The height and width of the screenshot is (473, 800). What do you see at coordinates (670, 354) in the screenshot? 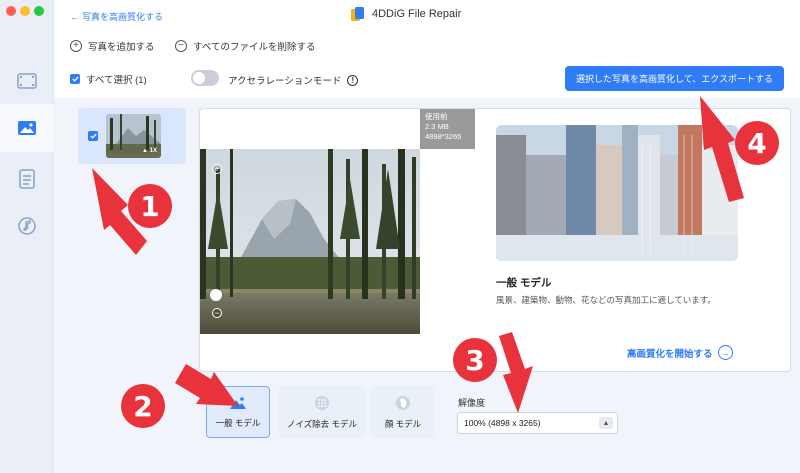
I see `start-enhance-label: 高画質化を開始する` at bounding box center [670, 354].